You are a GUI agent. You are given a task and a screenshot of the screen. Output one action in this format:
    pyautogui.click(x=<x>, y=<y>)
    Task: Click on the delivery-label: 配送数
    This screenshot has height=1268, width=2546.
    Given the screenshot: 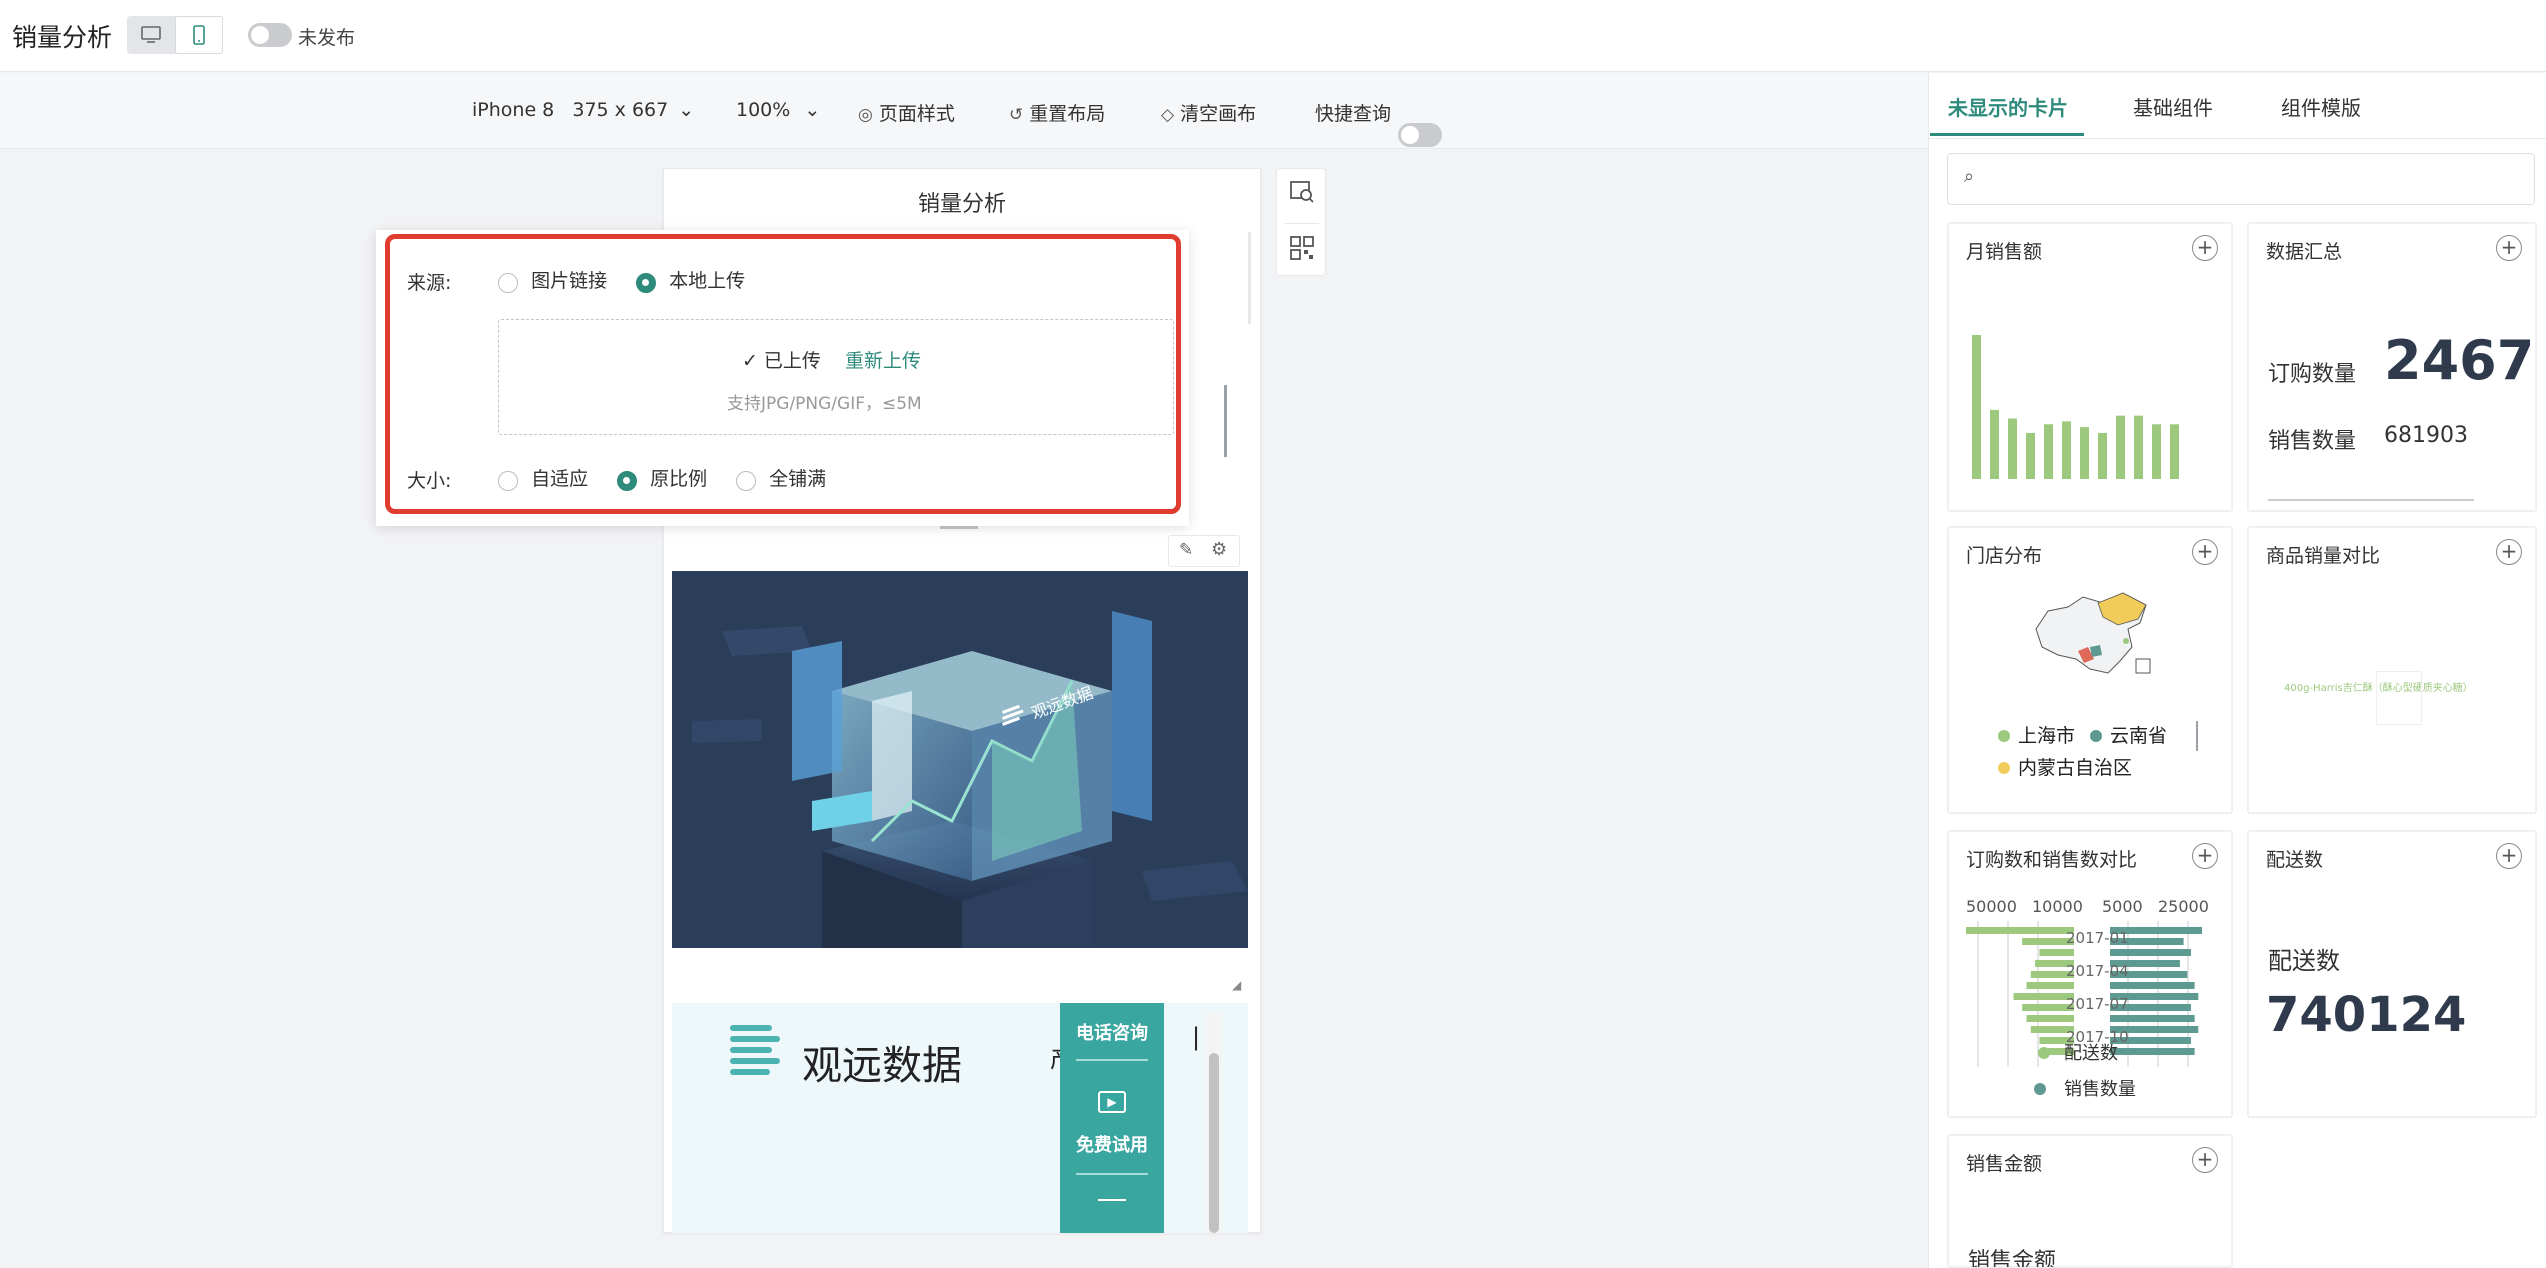 What is the action you would take?
    pyautogui.click(x=2304, y=961)
    